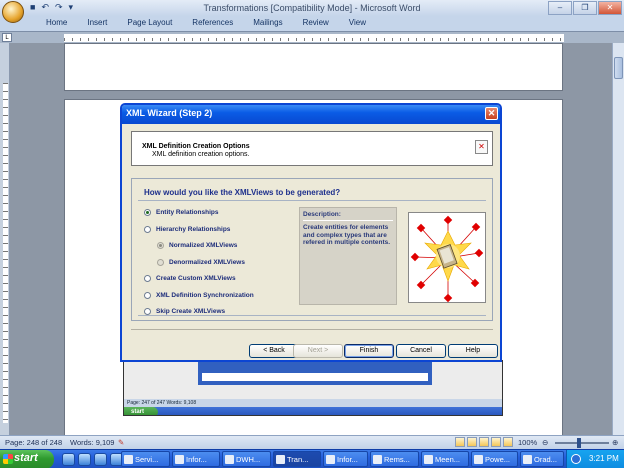  Describe the element at coordinates (312, 442) in the screenshot. I see `status-bar: Page: 248 of 248 Words: 9,109 ✎ 100% ⊖ ⊕` at that location.